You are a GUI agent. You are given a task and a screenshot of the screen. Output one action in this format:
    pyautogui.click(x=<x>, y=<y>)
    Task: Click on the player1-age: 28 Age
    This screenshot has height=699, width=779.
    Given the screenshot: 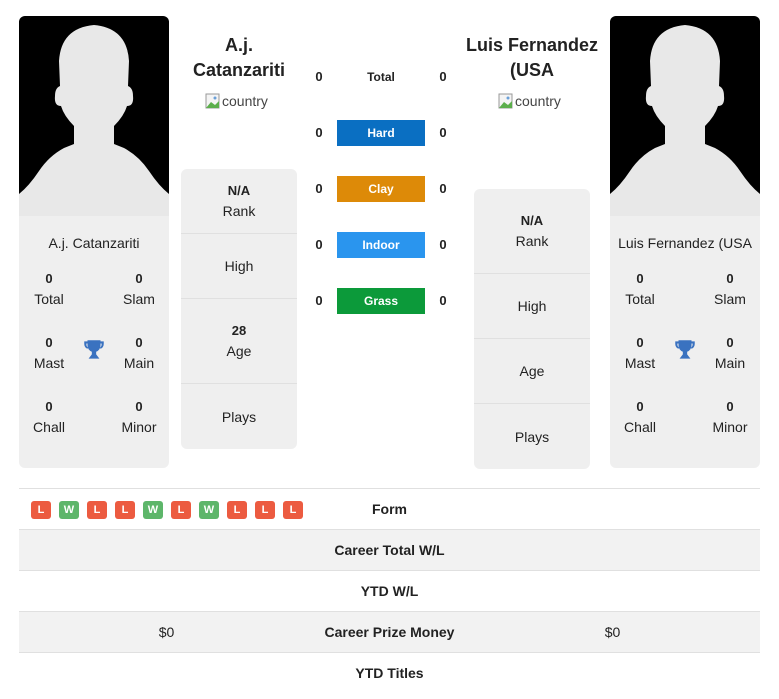 What is the action you would take?
    pyautogui.click(x=239, y=341)
    